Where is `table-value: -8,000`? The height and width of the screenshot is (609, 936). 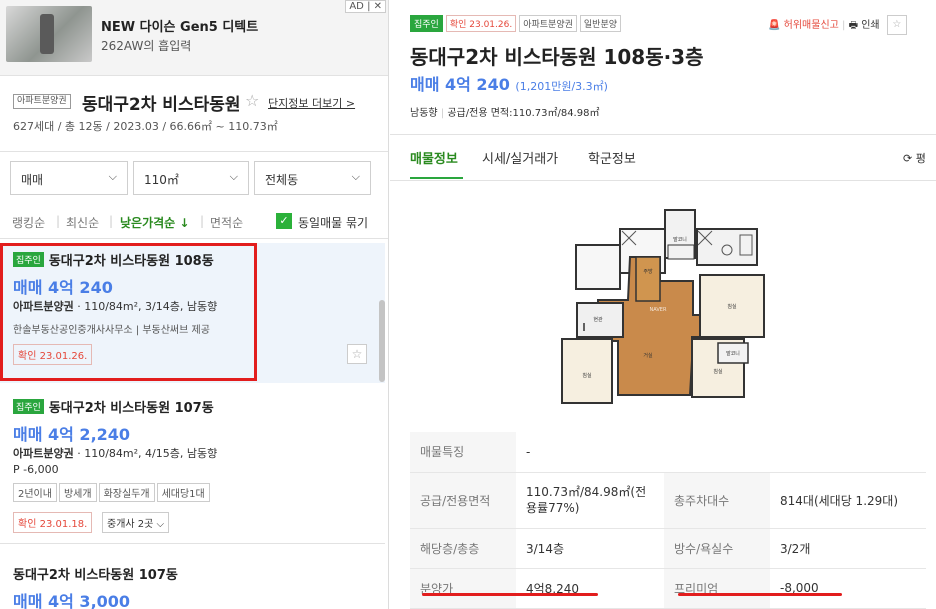
table-value: -8,000 is located at coordinates (848, 588).